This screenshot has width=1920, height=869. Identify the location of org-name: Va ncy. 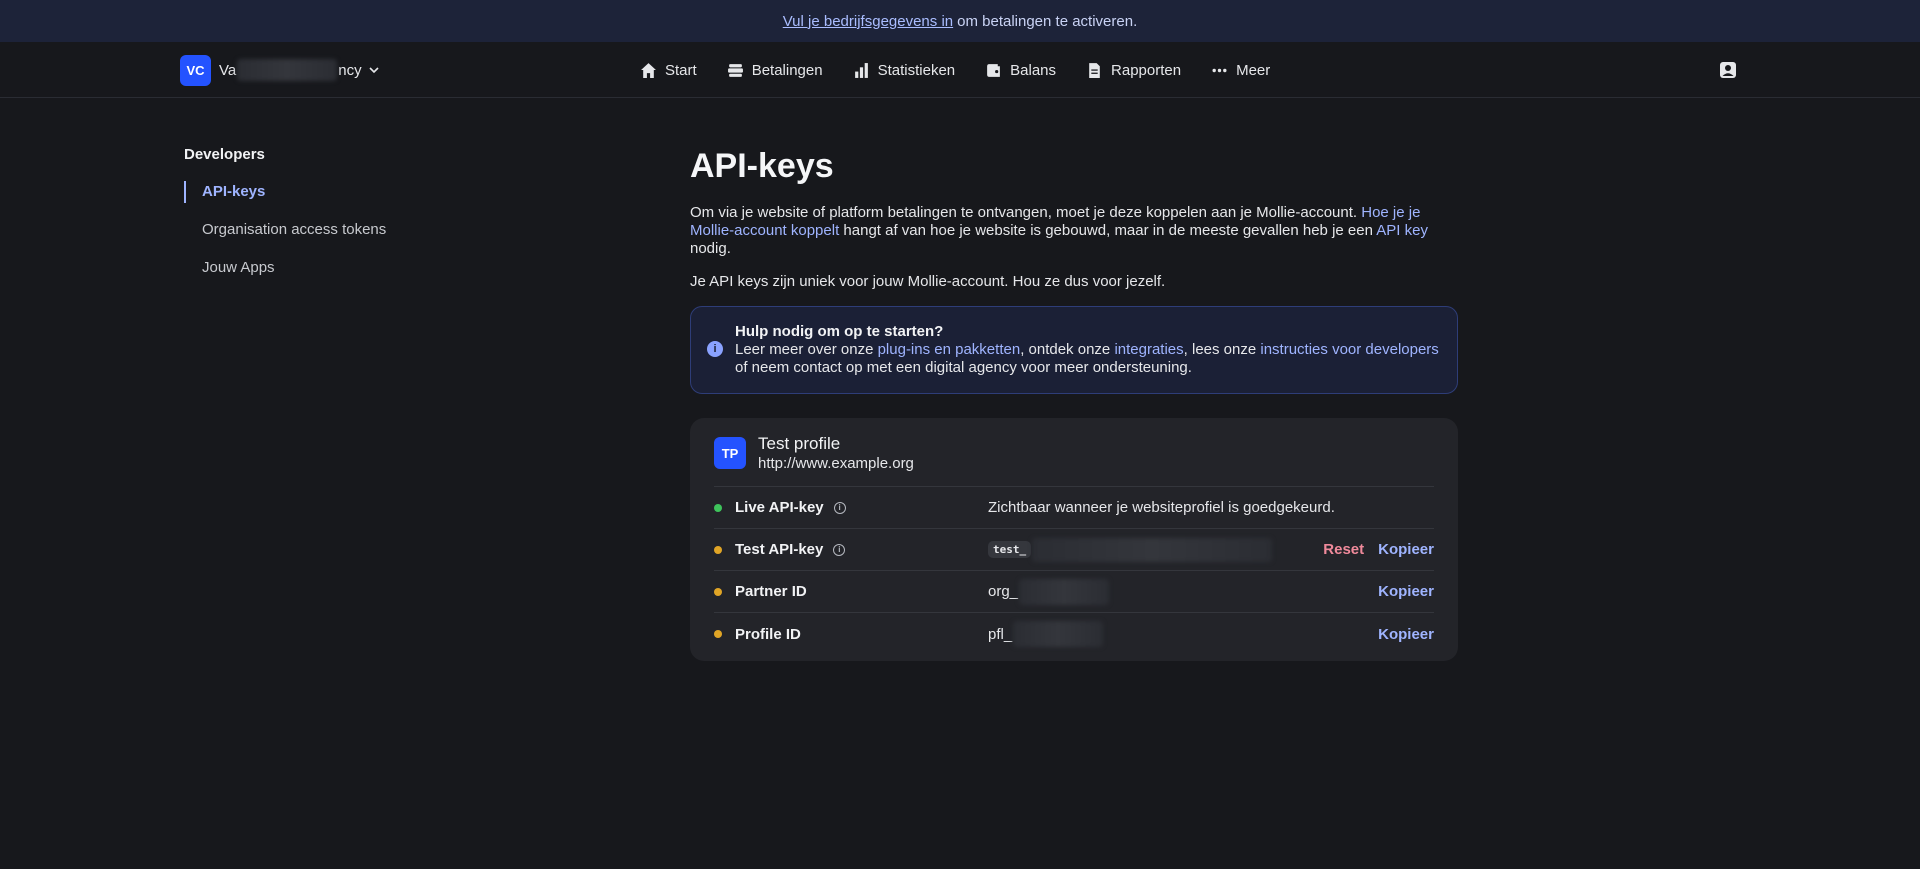
(299, 70).